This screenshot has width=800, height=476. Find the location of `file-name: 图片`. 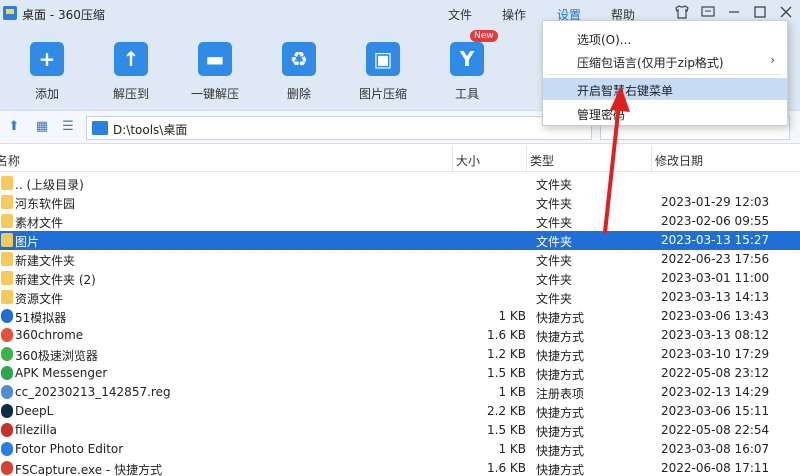

file-name: 图片 is located at coordinates (27, 242).